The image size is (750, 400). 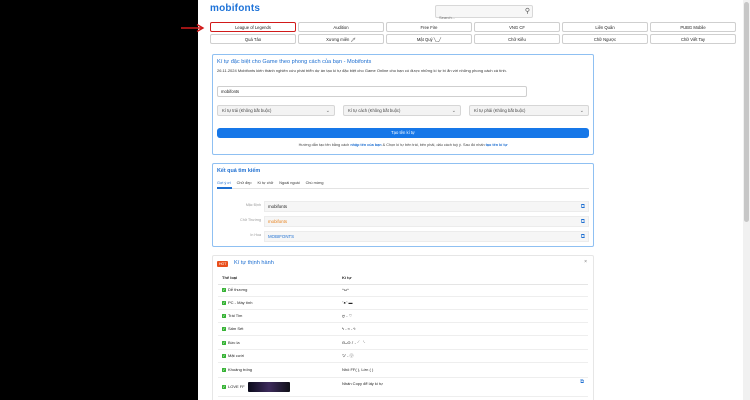 I want to click on btn-xuong-mien: Xương miên 🗡, so click(x=341, y=39).